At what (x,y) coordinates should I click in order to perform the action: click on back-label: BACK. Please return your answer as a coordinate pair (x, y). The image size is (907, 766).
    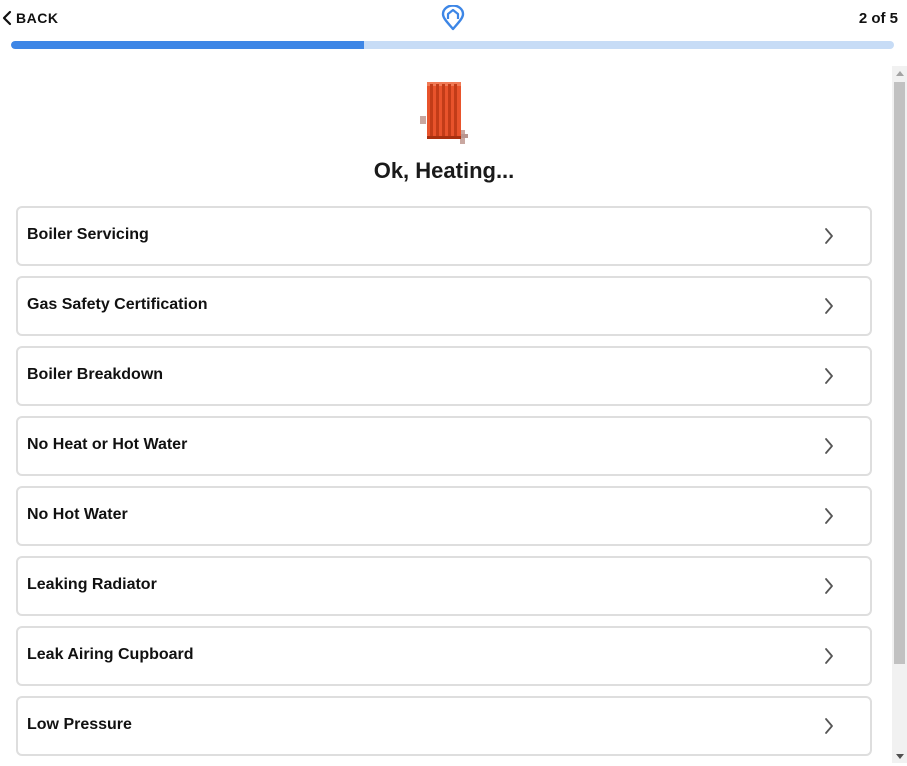
    Looking at the image, I should click on (37, 18).